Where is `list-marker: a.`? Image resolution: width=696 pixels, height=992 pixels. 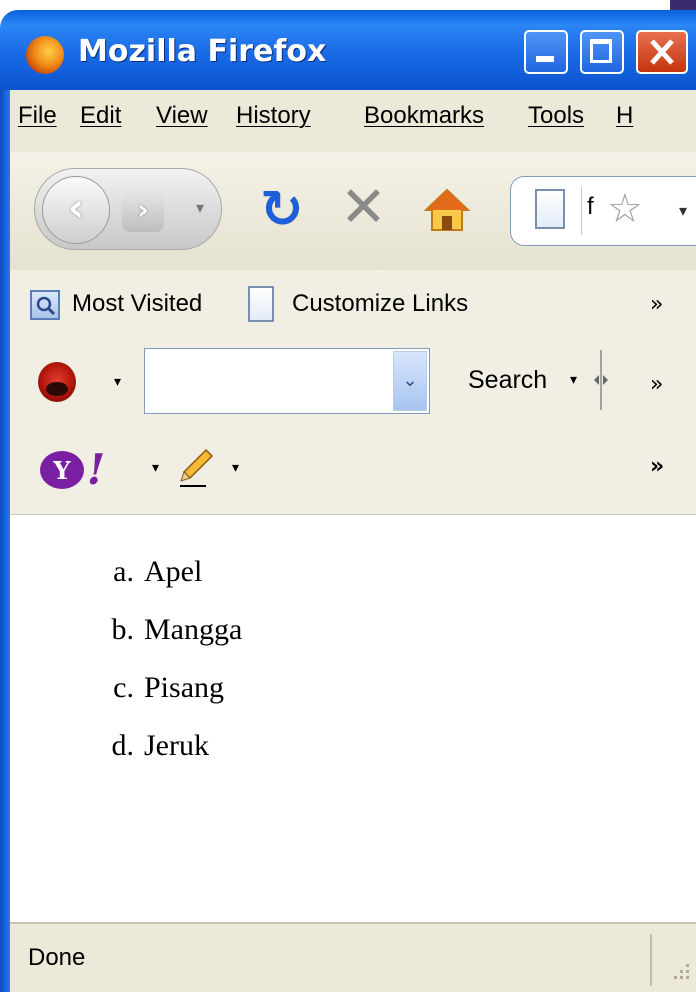 list-marker: a. is located at coordinates (123, 571).